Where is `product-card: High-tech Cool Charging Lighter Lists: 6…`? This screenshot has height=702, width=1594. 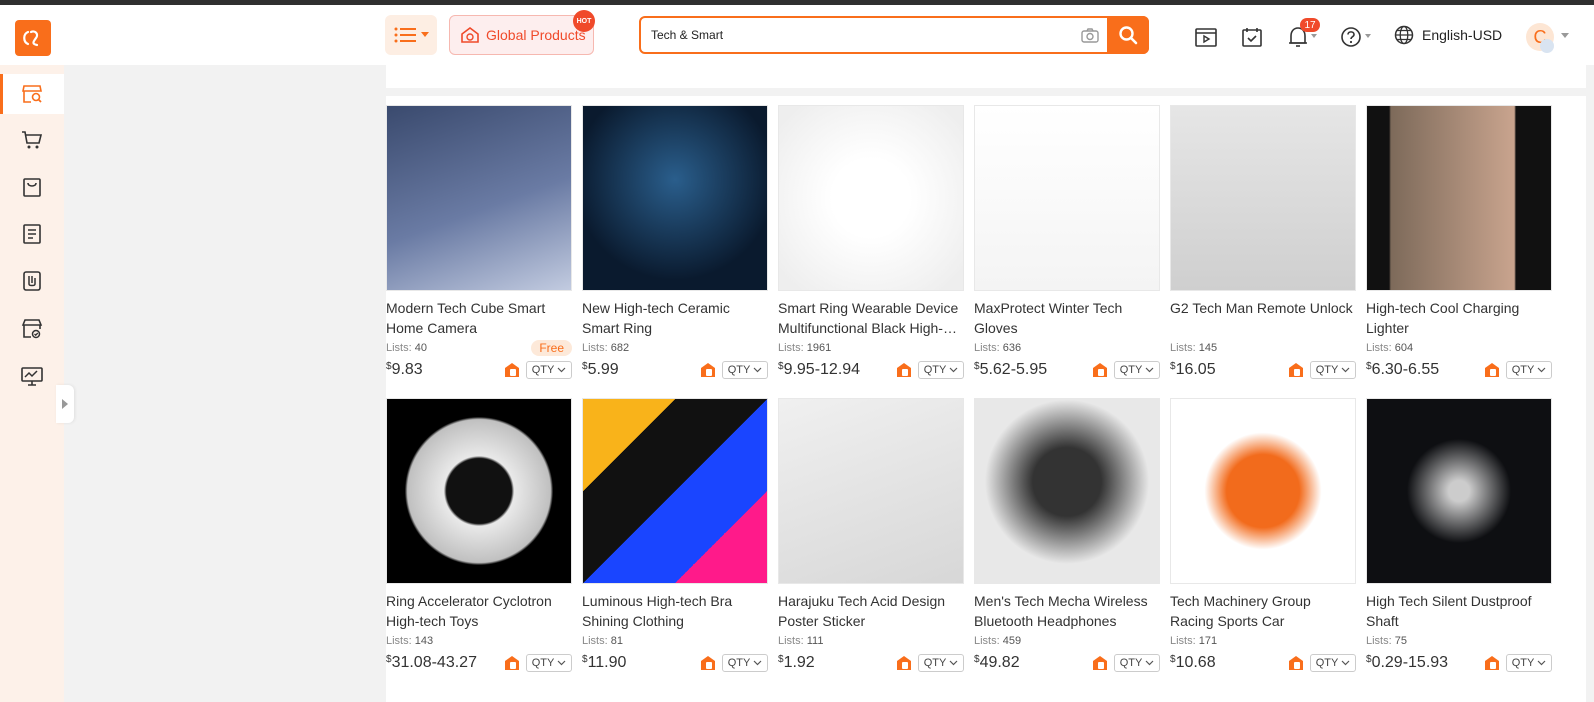
product-card: High-tech Cool Charging Lighter Lists: 6… is located at coordinates (1459, 250).